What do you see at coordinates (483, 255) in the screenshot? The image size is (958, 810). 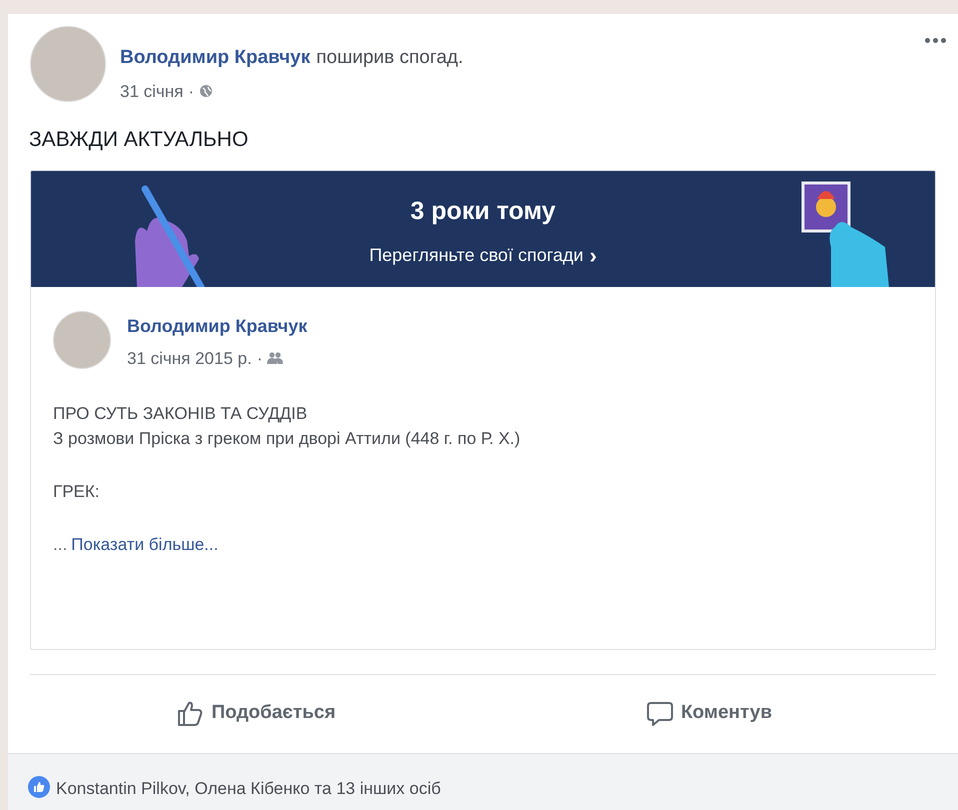 I see `memories-link: Перегляньте свої спогади ›` at bounding box center [483, 255].